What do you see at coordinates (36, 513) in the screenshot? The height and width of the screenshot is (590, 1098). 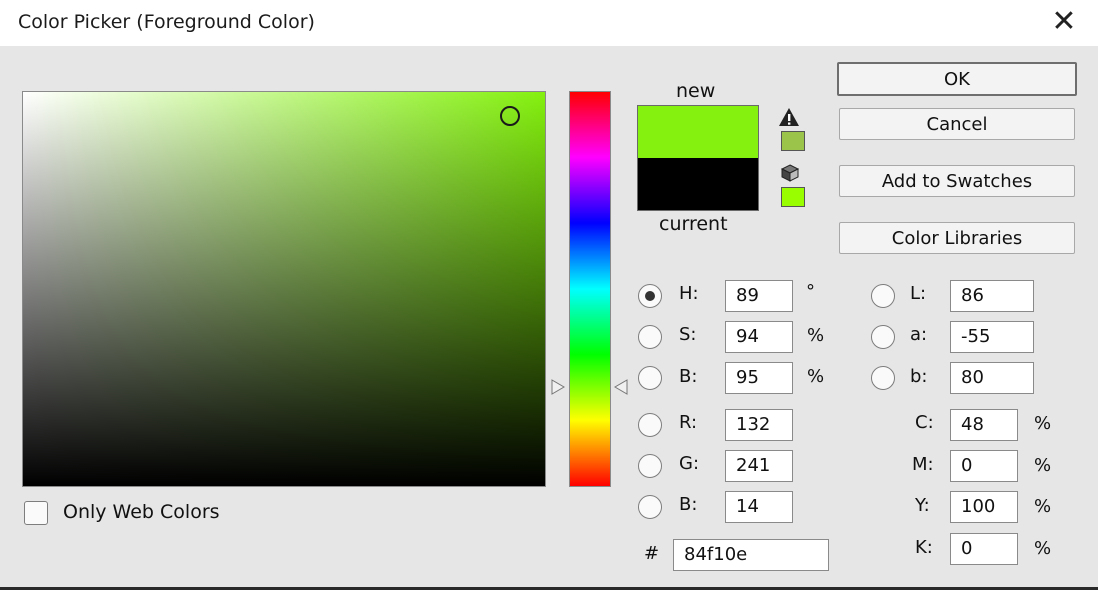 I see `only-web-colors-checkbox` at bounding box center [36, 513].